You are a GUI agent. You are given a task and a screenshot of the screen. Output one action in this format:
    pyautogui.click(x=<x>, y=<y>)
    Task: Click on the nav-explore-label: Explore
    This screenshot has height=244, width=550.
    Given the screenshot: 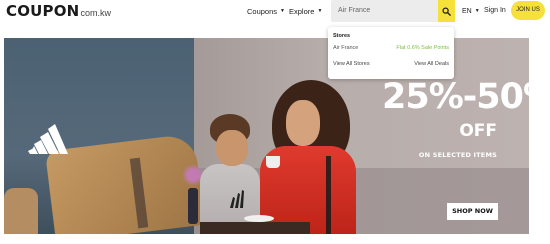 What is the action you would take?
    pyautogui.click(x=302, y=11)
    